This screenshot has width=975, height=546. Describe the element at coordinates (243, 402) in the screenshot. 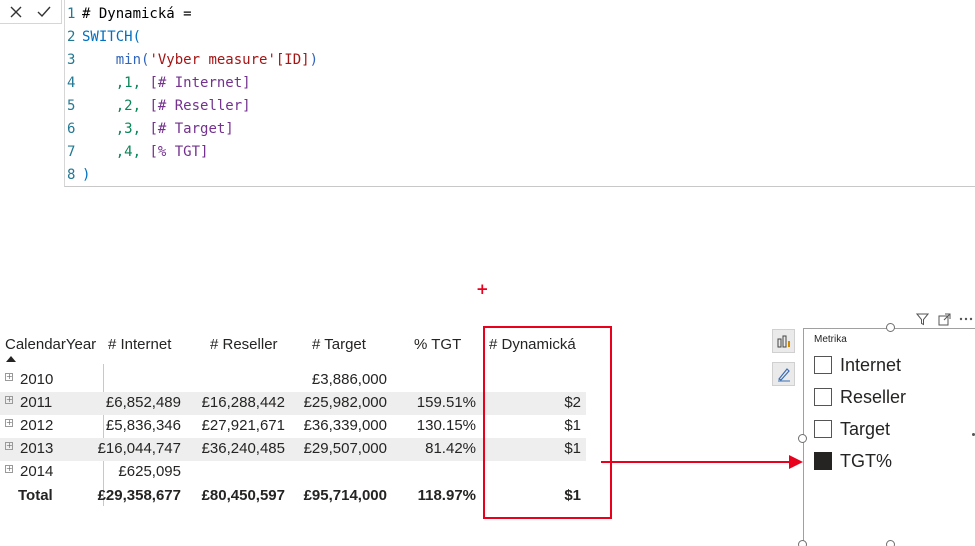

I see `cell-reseller: £16,288,442` at that location.